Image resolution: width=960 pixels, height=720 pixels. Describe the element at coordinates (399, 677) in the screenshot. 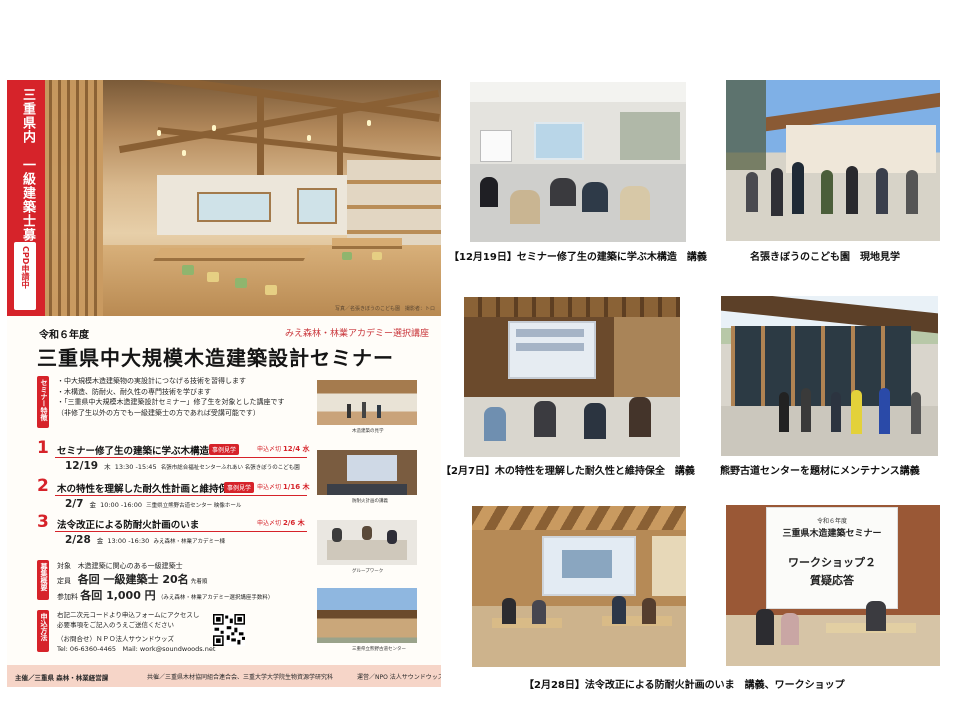

I see `operator: 運営／NPO 法人サウンドウッズ` at that location.